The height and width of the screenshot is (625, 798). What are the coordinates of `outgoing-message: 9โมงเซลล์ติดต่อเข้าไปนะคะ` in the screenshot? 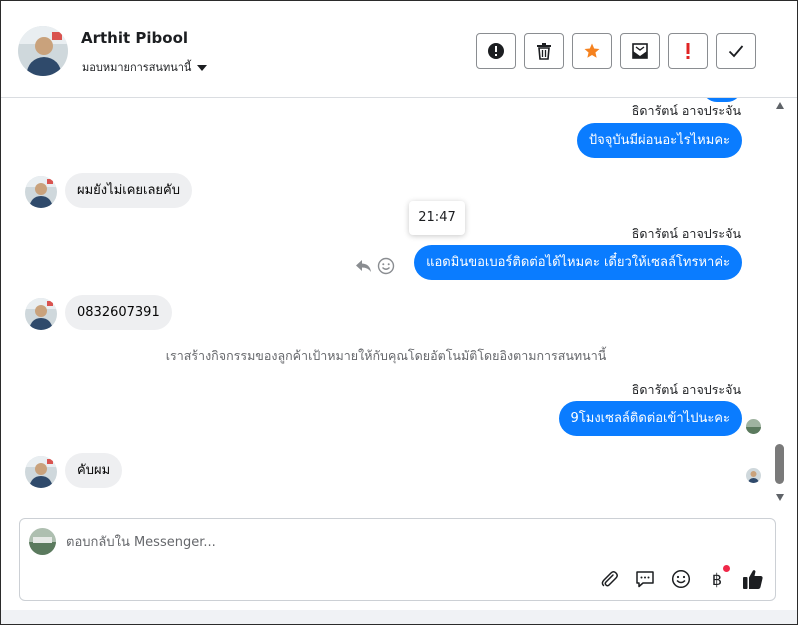 It's located at (650, 418).